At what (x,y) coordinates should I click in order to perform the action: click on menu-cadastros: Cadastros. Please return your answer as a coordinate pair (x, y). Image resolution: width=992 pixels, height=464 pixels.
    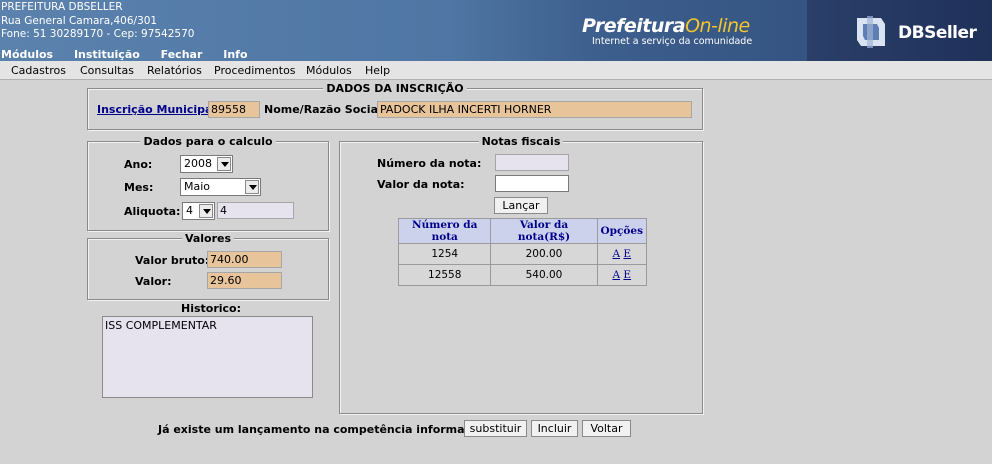
    Looking at the image, I should click on (38, 70).